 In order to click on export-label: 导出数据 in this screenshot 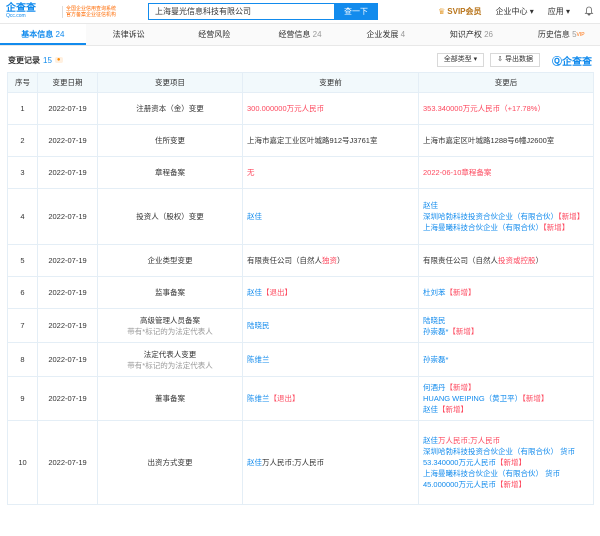, I will do `click(519, 59)`.